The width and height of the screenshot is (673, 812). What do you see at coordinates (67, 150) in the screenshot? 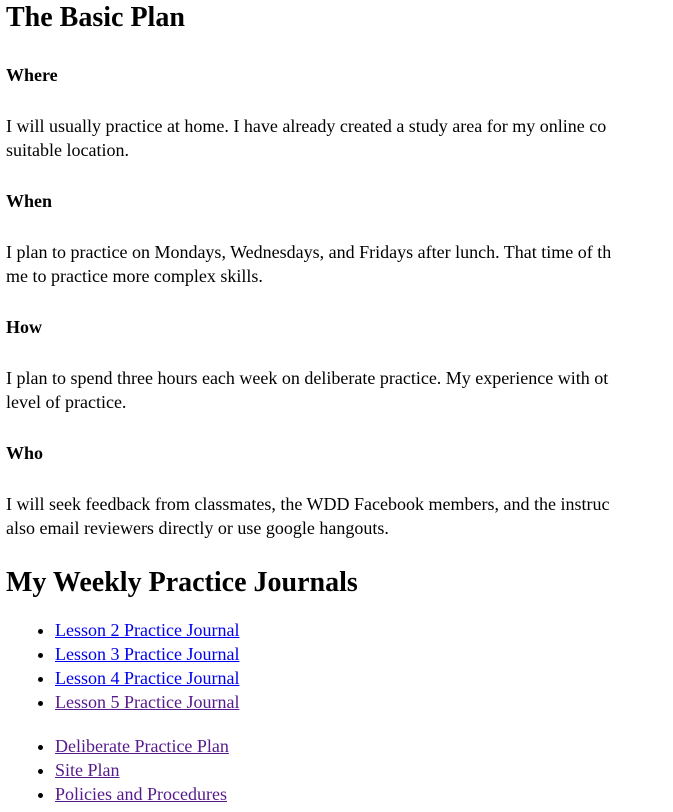
I see `paragraph-line: suitable location.` at bounding box center [67, 150].